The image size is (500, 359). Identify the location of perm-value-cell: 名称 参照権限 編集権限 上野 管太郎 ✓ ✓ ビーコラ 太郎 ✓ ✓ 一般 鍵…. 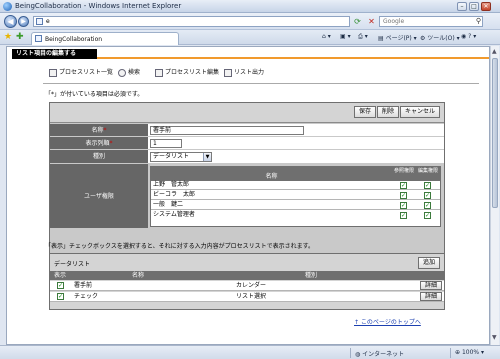
(296, 196).